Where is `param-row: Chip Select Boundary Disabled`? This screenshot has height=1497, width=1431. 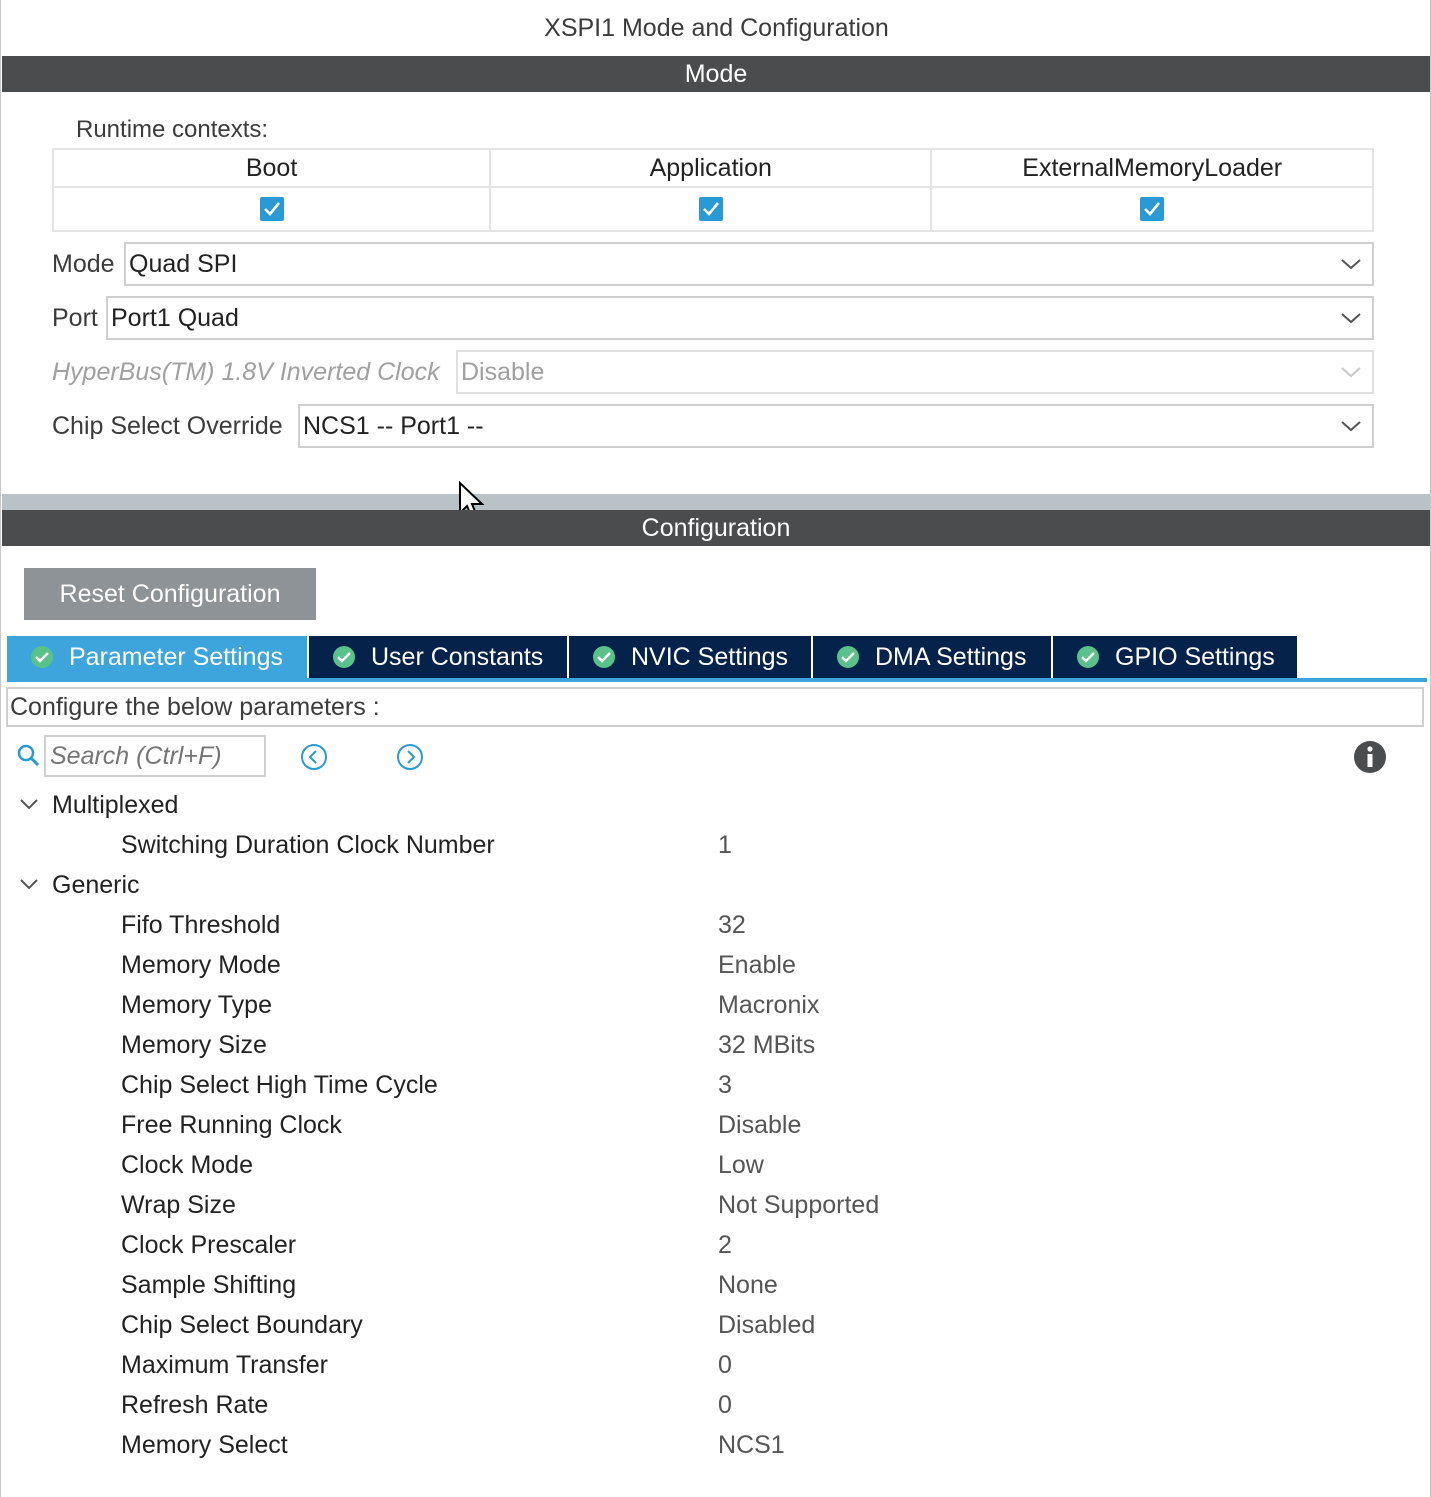 param-row: Chip Select Boundary Disabled is located at coordinates (711, 1325).